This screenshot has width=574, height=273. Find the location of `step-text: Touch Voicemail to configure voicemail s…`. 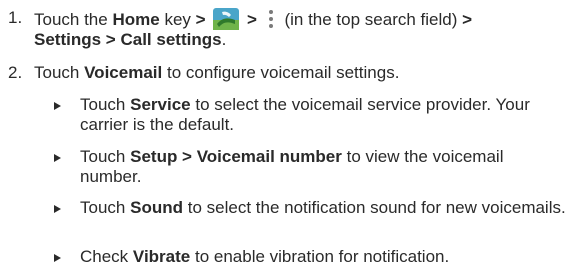

step-text: Touch Voicemail to configure voicemail s… is located at coordinates (301, 73).